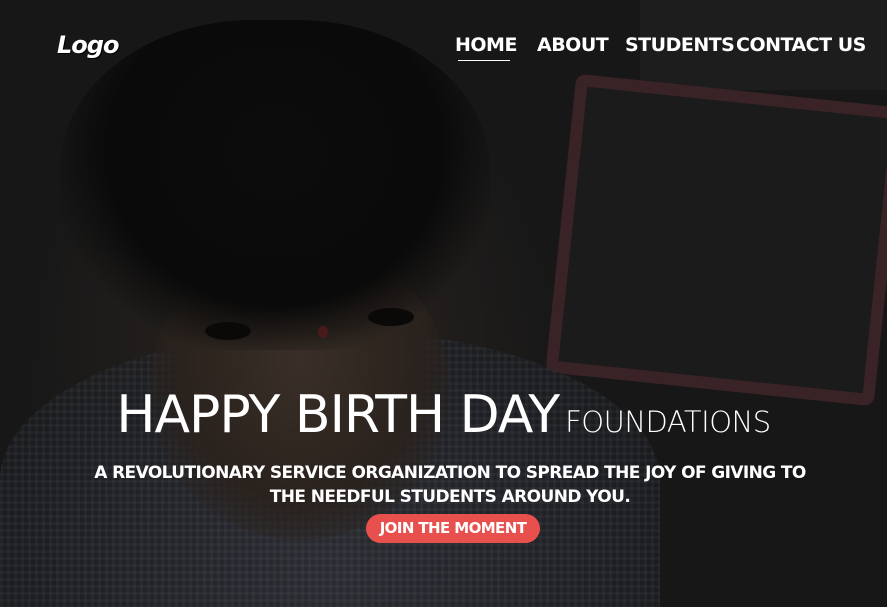 The height and width of the screenshot is (607, 887). I want to click on join-the-moment-button: JOIN THE MOMENT, so click(453, 528).